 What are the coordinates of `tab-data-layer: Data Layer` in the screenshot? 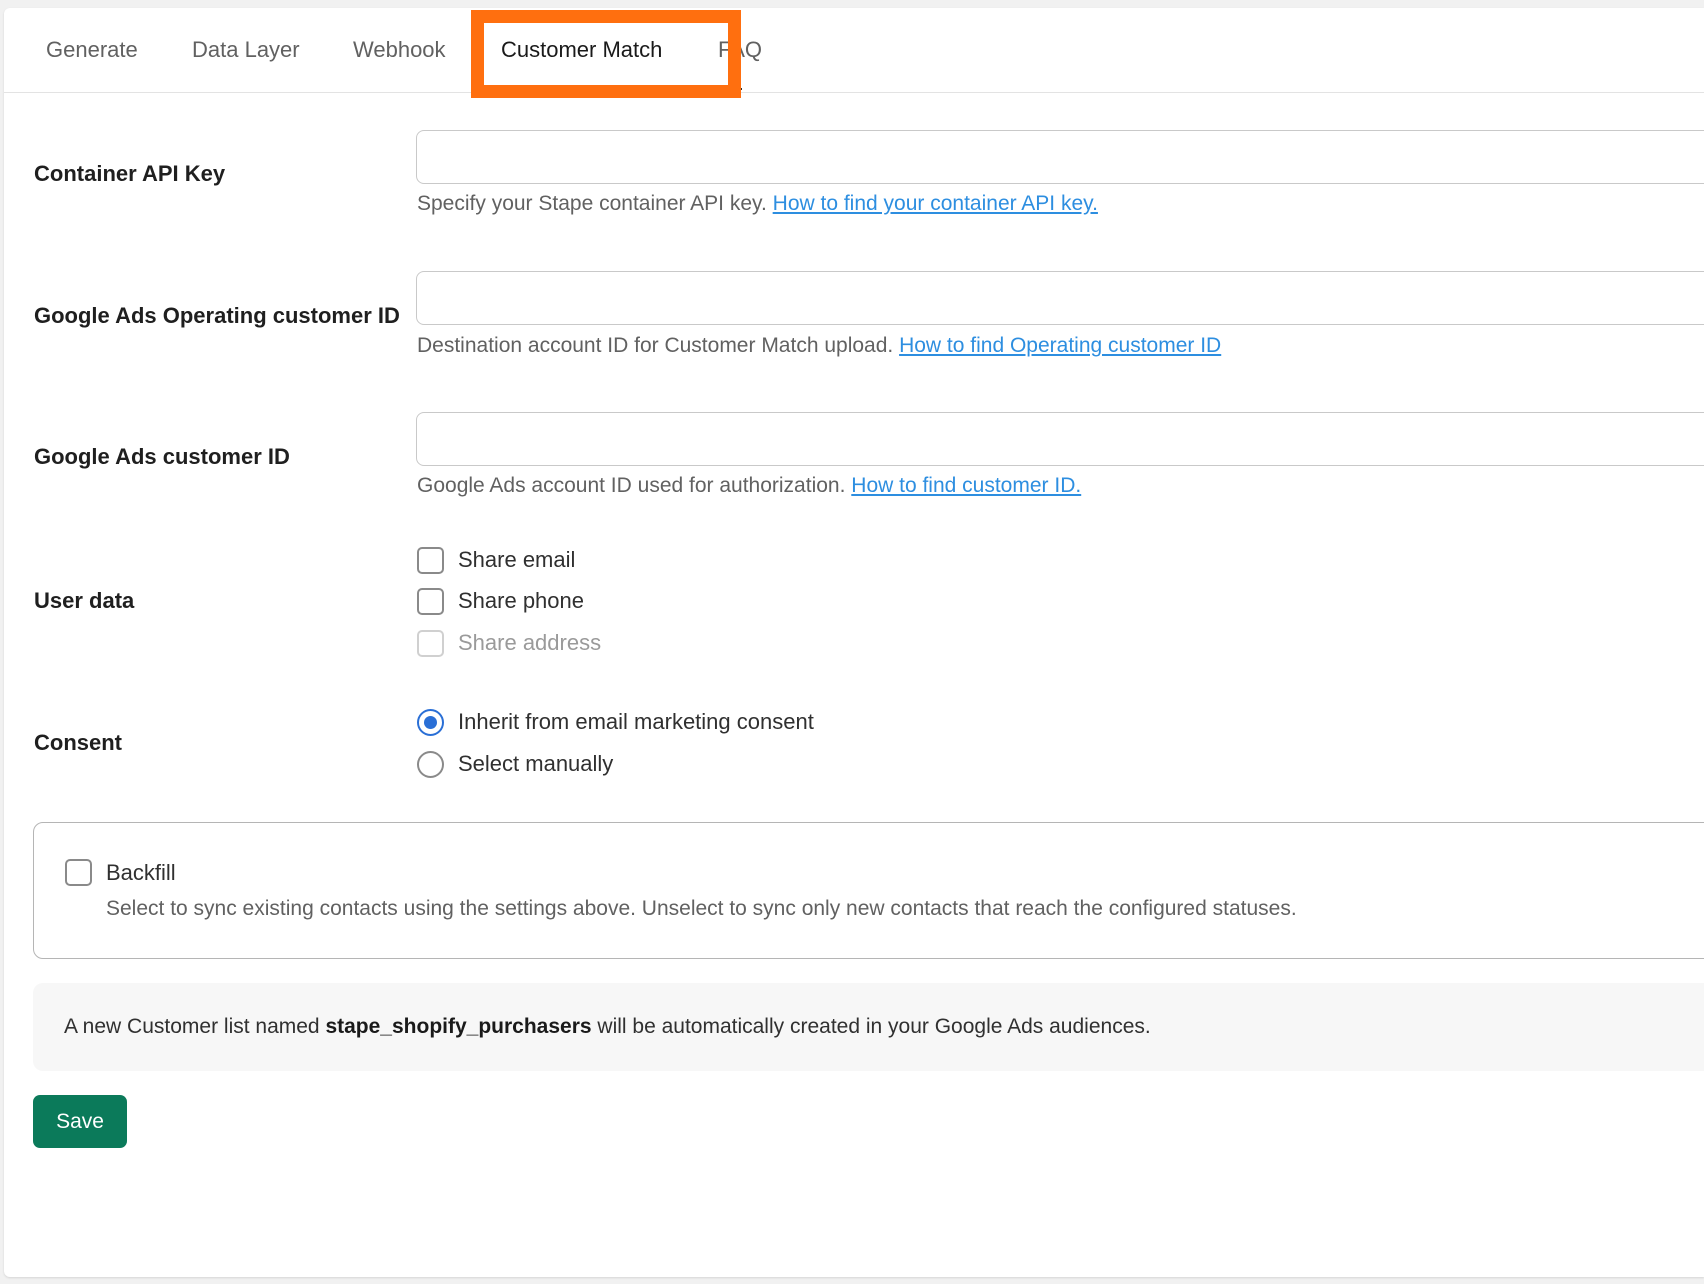 It's located at (246, 50).